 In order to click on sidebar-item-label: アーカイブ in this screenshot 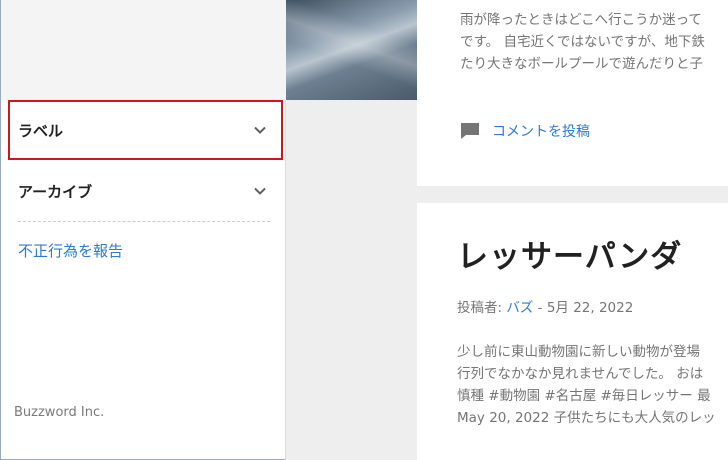, I will do `click(55, 191)`.